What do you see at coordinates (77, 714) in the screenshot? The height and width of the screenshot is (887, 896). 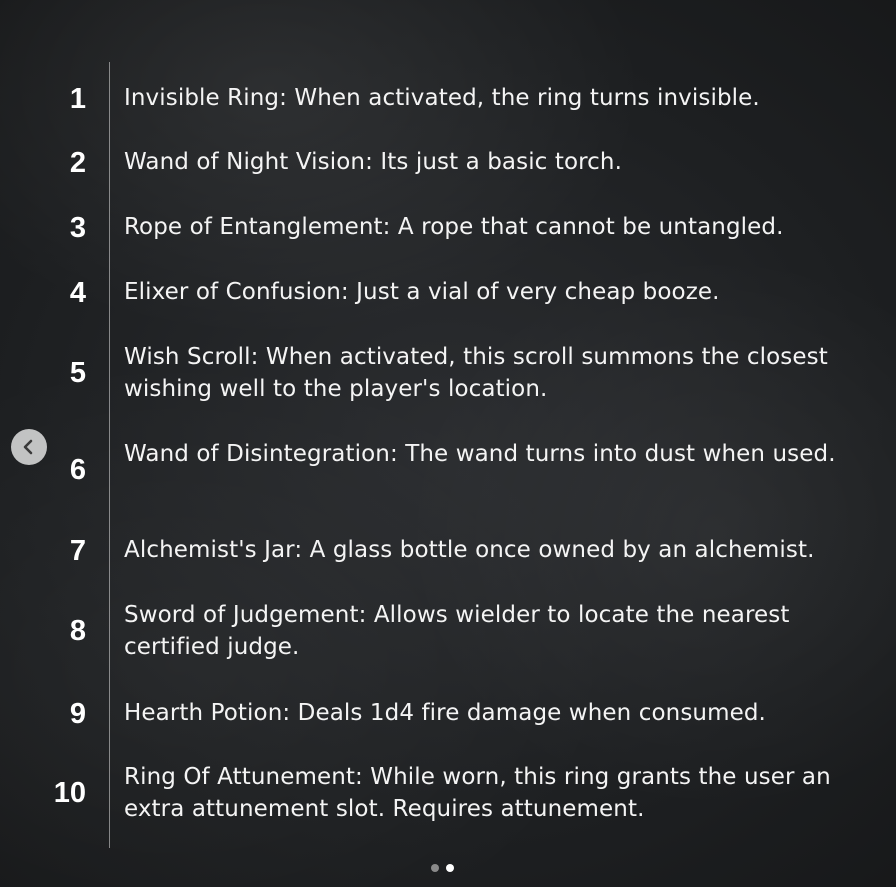 I see `item-number: 9` at bounding box center [77, 714].